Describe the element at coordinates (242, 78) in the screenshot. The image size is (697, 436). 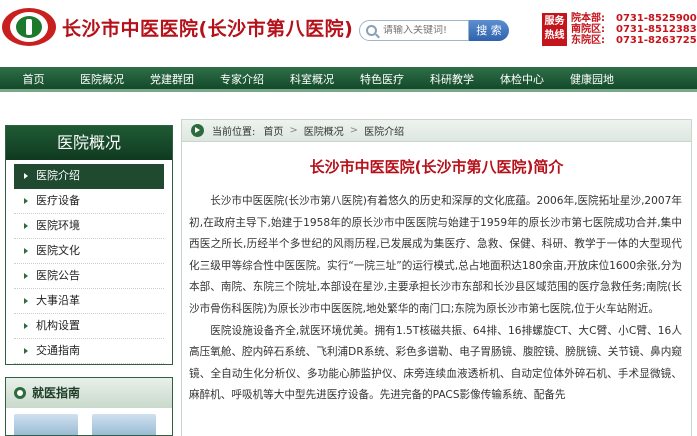
I see `nav-item-experts: 专家介绍` at that location.